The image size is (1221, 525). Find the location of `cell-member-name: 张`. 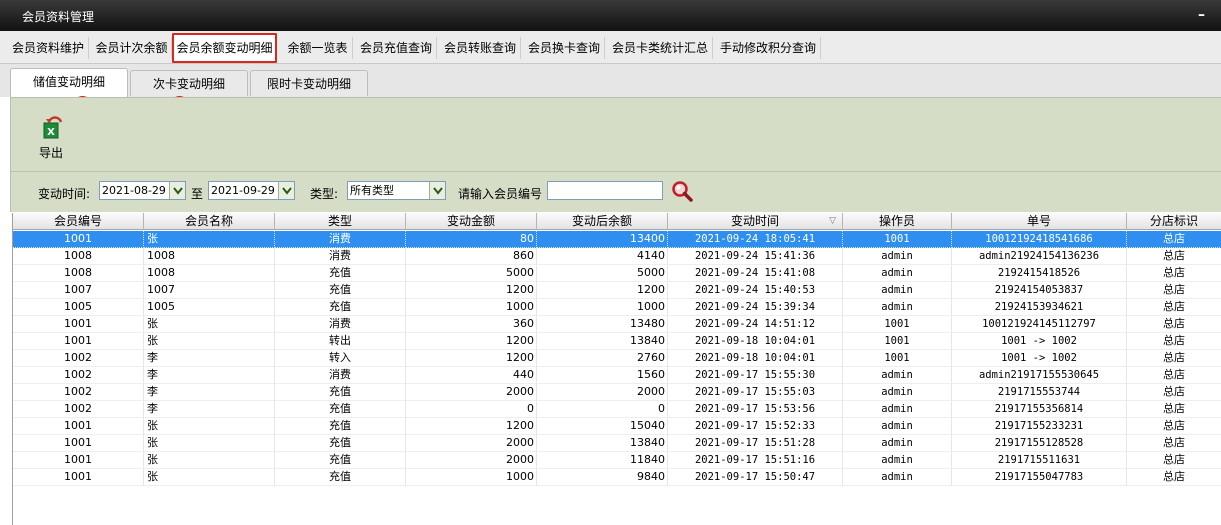

cell-member-name: 张 is located at coordinates (209, 324).